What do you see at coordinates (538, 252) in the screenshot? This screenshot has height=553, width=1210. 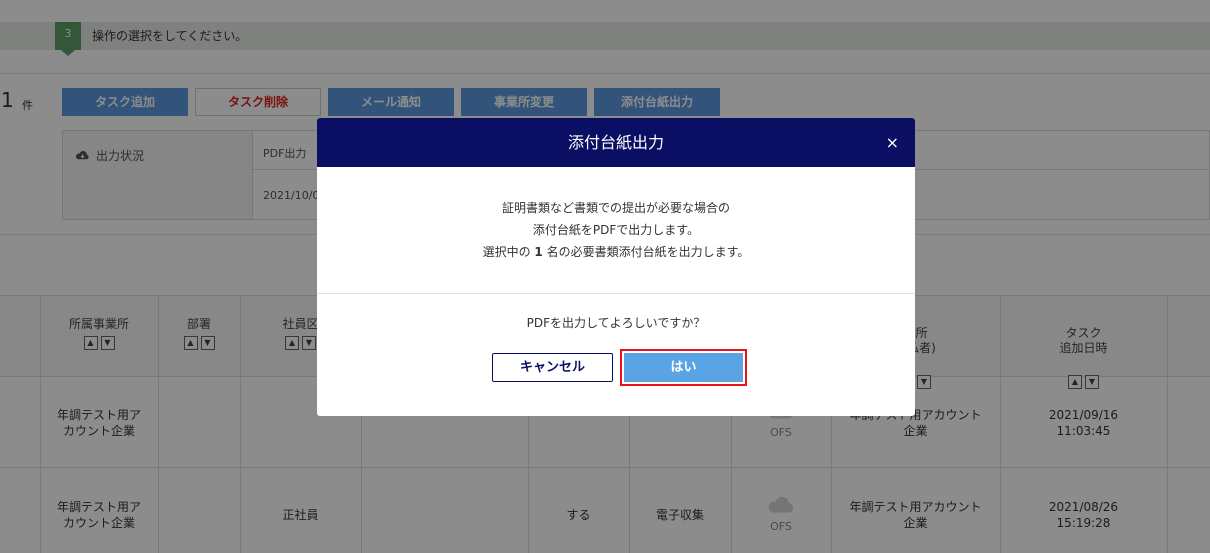 I see `selected-count: 1` at bounding box center [538, 252].